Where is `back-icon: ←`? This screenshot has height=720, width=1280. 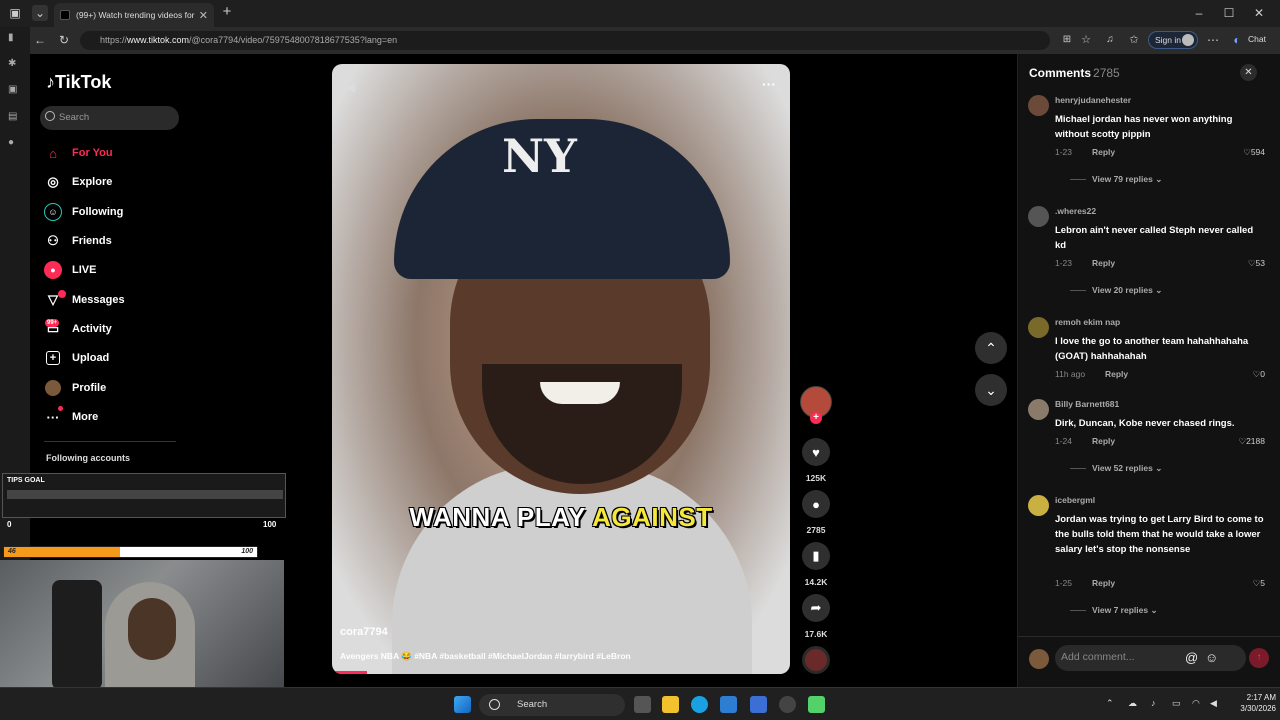
back-icon: ← is located at coordinates (40, 40).